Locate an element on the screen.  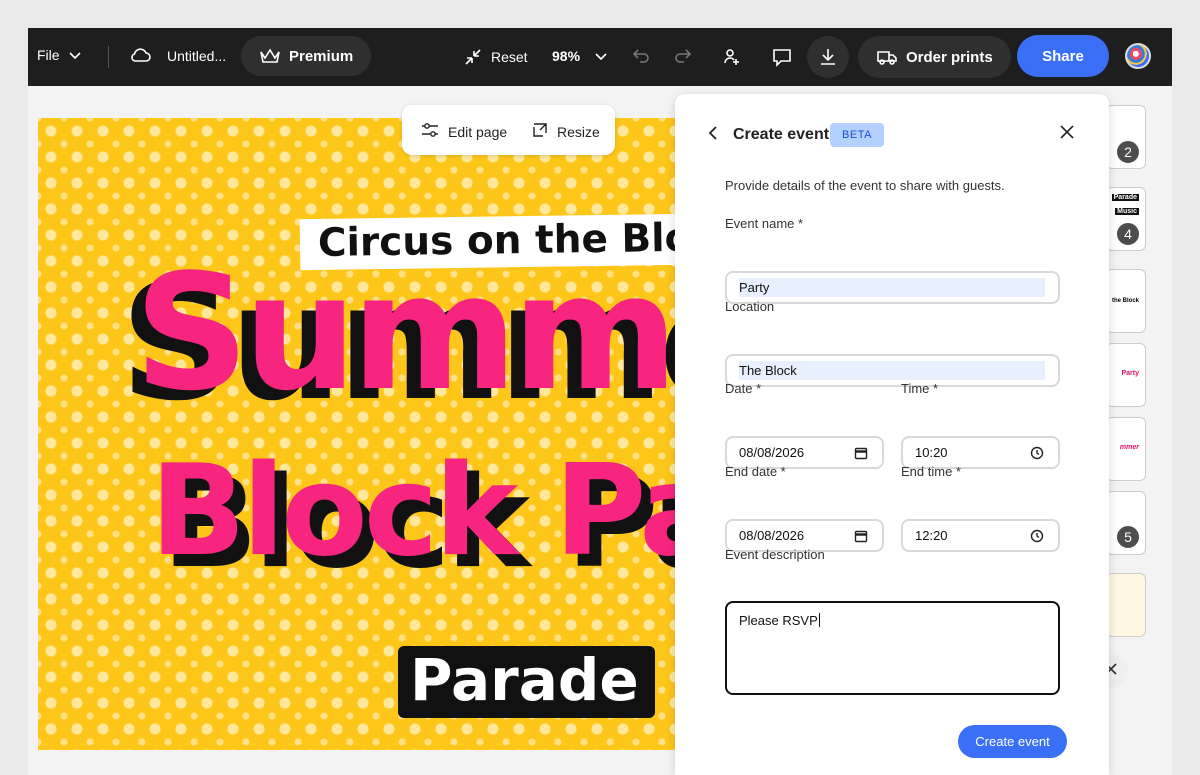
end-date-label: End date * is located at coordinates (755, 471).